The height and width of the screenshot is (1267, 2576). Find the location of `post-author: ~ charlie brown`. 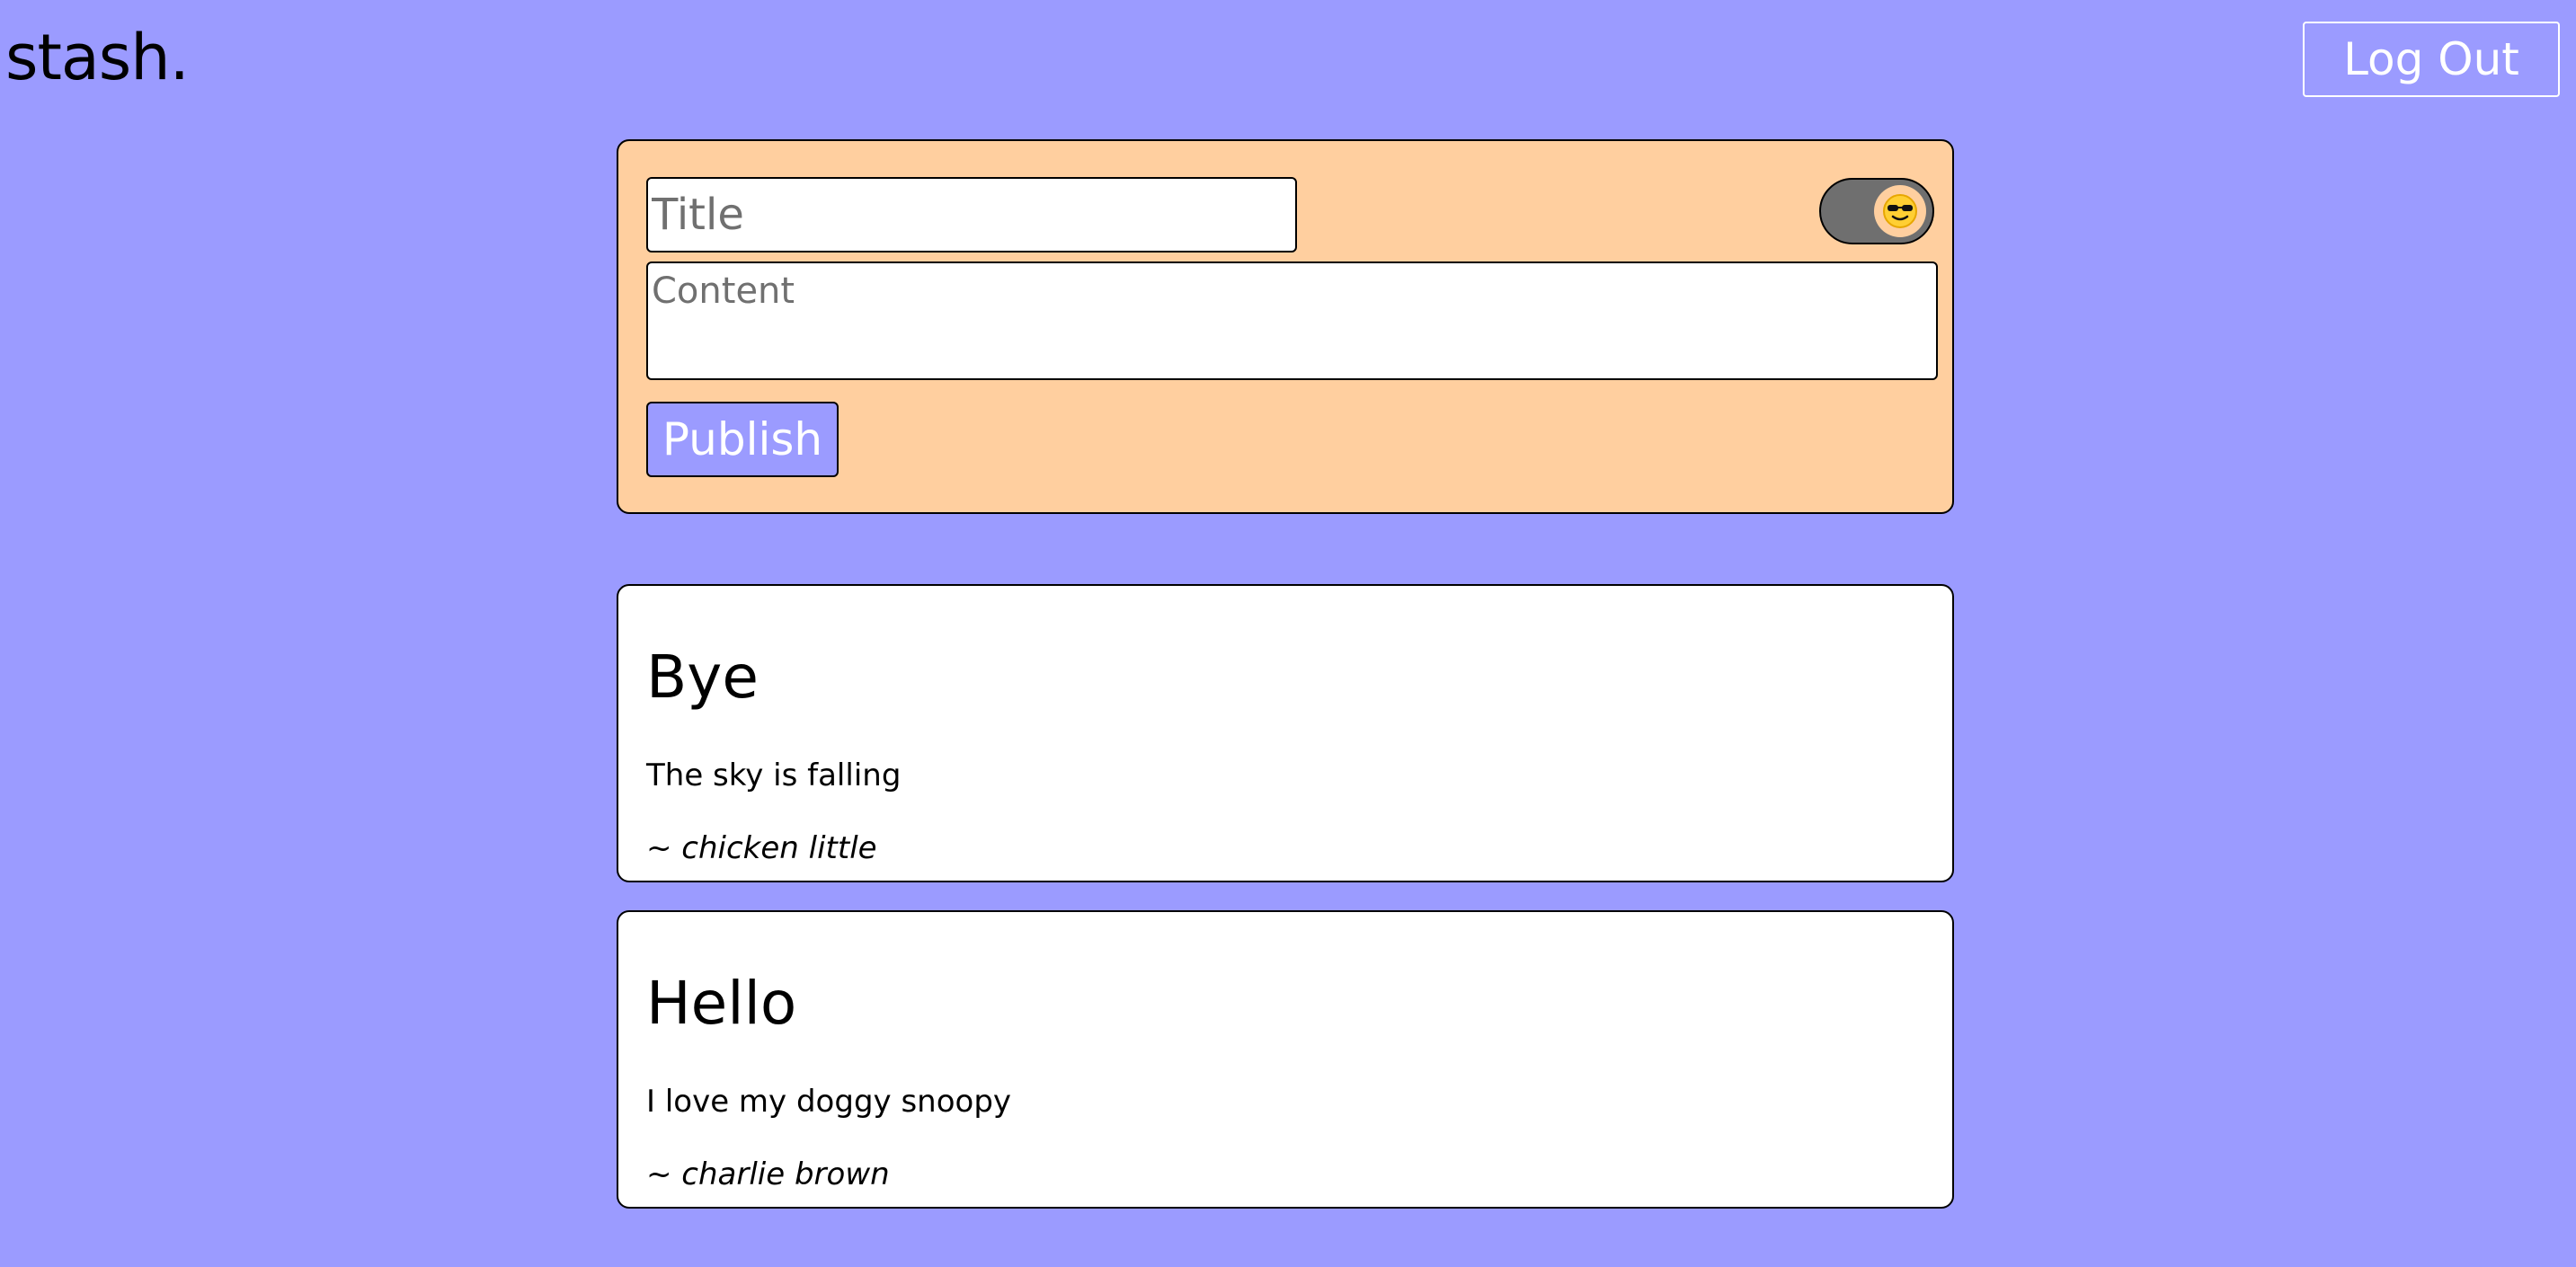

post-author: ~ charlie brown is located at coordinates (768, 1174).